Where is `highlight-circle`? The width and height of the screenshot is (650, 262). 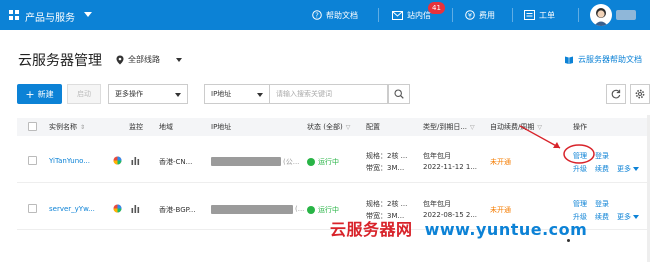 highlight-circle is located at coordinates (579, 154).